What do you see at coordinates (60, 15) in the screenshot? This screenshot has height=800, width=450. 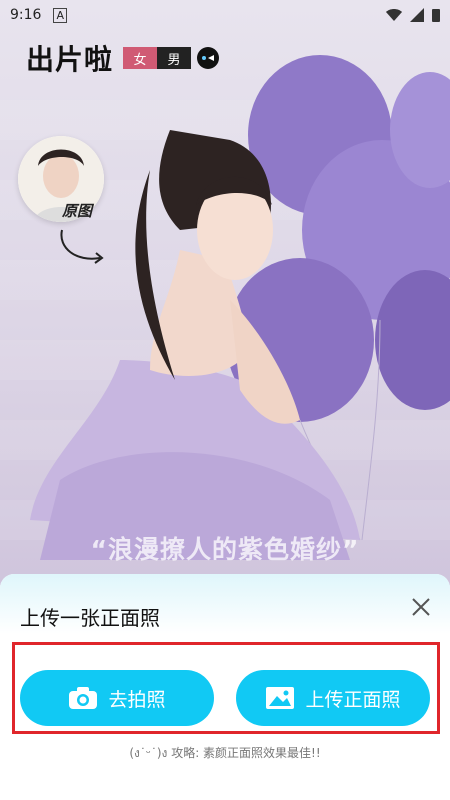 I see `notification-icon: A` at bounding box center [60, 15].